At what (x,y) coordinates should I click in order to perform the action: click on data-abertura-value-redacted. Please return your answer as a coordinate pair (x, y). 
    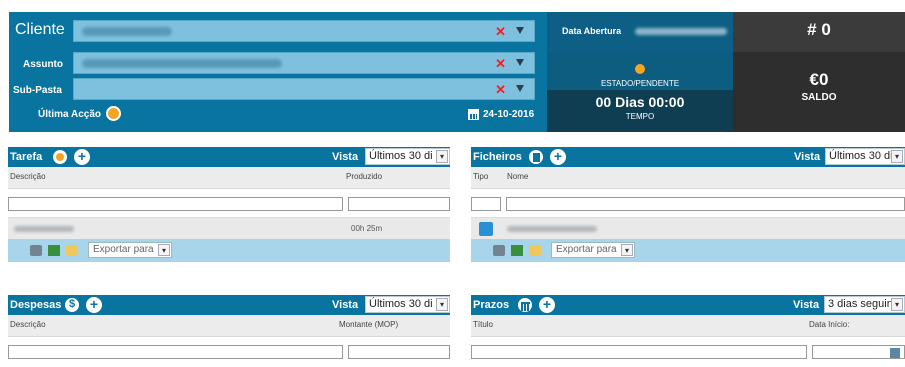
    Looking at the image, I should click on (681, 31).